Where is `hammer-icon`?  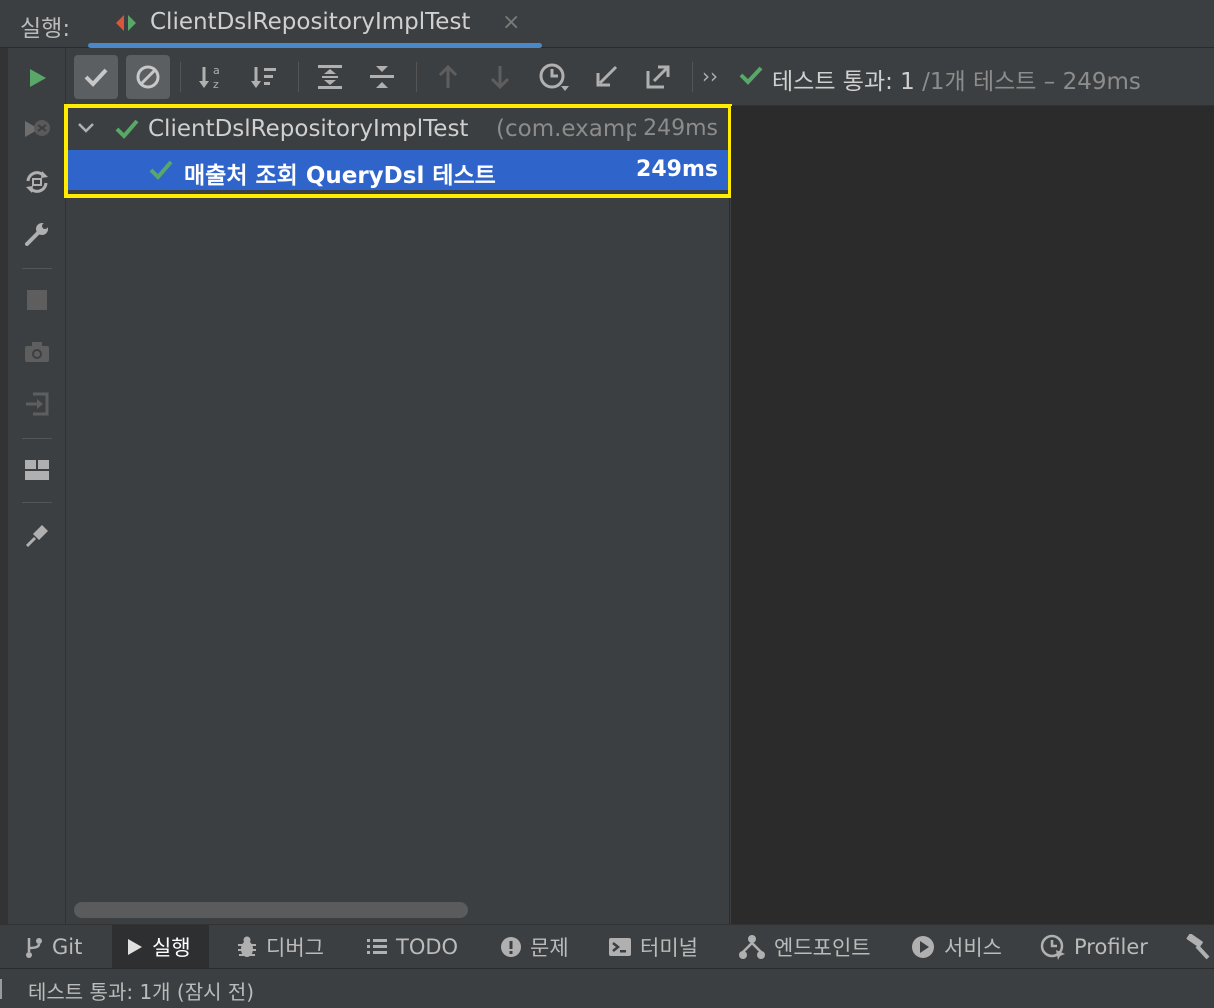 hammer-icon is located at coordinates (1198, 947).